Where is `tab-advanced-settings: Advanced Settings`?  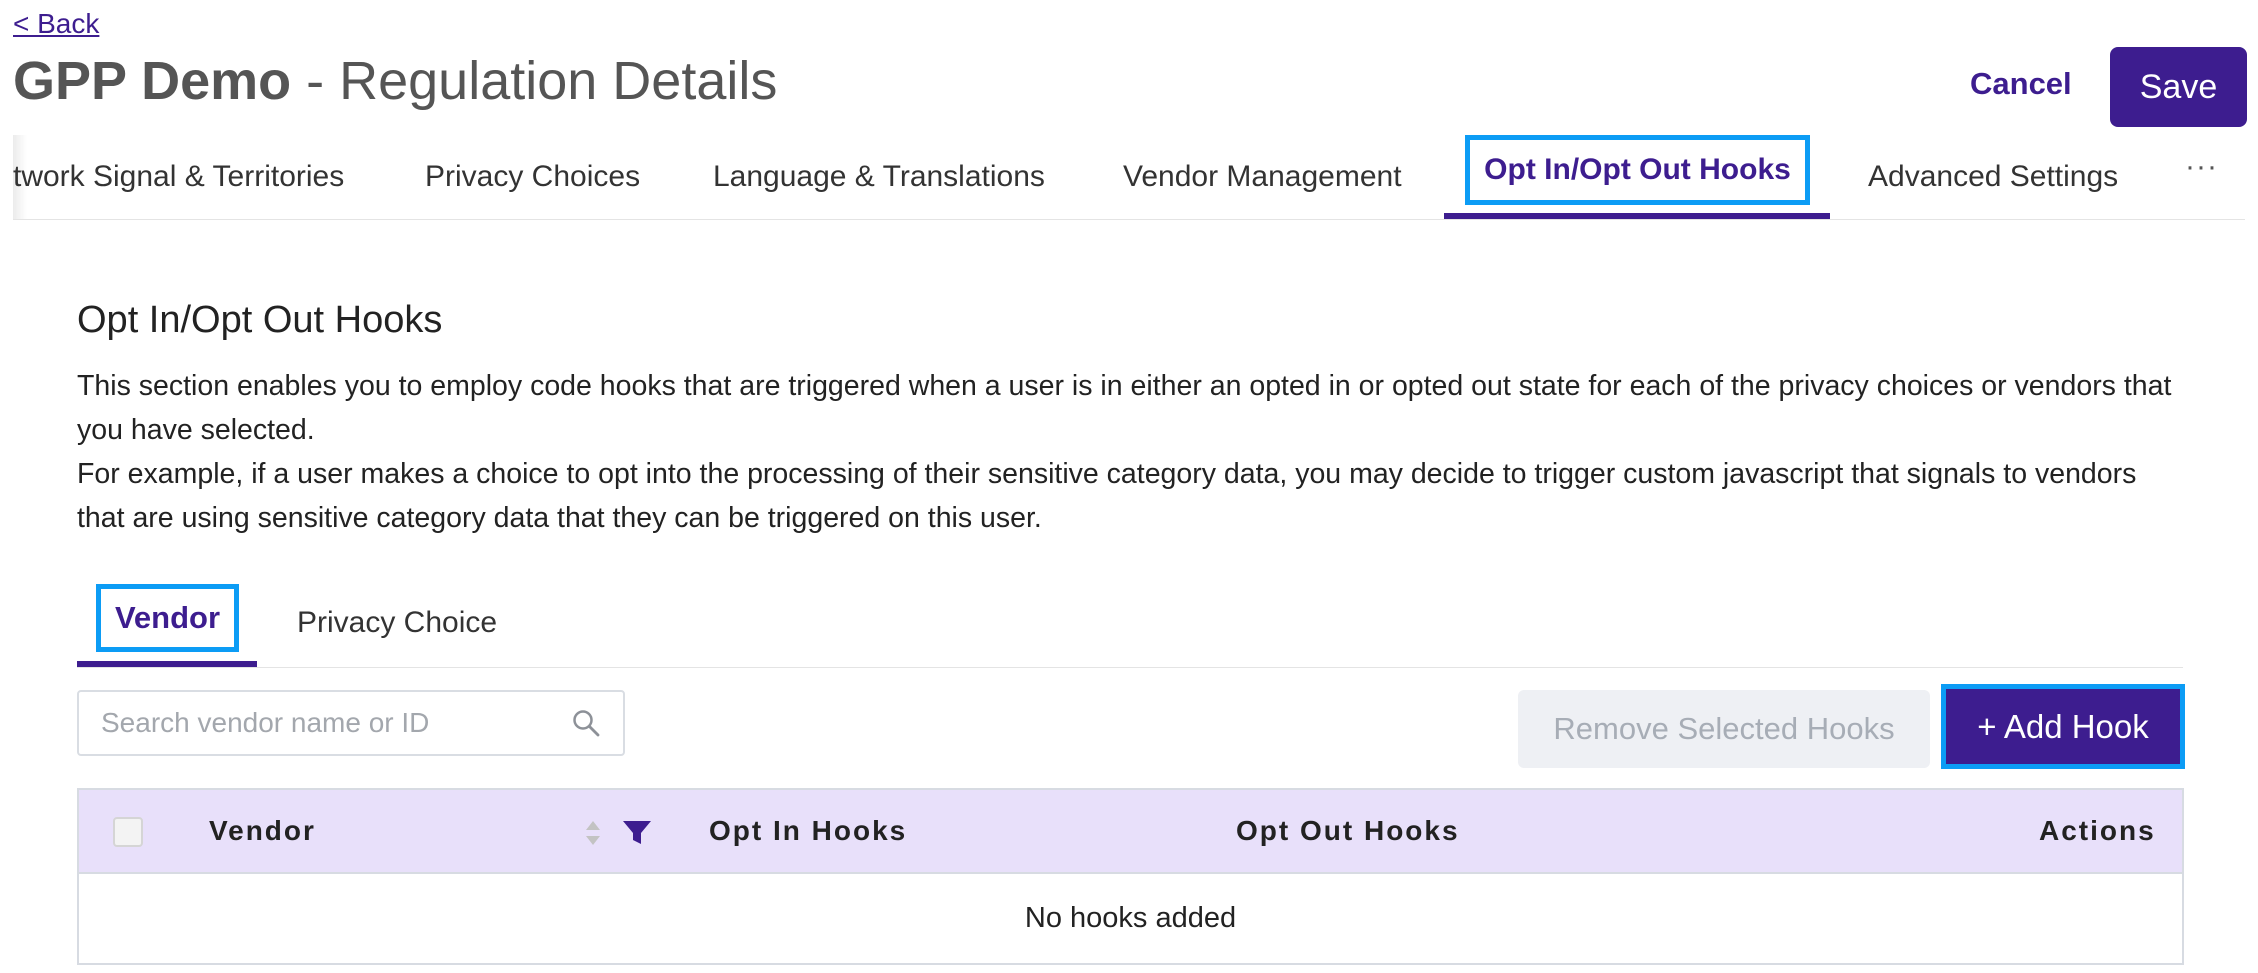
tab-advanced-settings: Advanced Settings is located at coordinates (1993, 177).